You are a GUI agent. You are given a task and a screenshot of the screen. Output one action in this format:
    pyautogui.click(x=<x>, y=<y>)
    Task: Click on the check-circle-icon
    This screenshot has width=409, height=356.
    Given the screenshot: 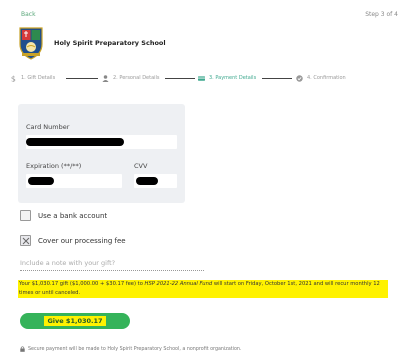 What is the action you would take?
    pyautogui.click(x=299, y=78)
    